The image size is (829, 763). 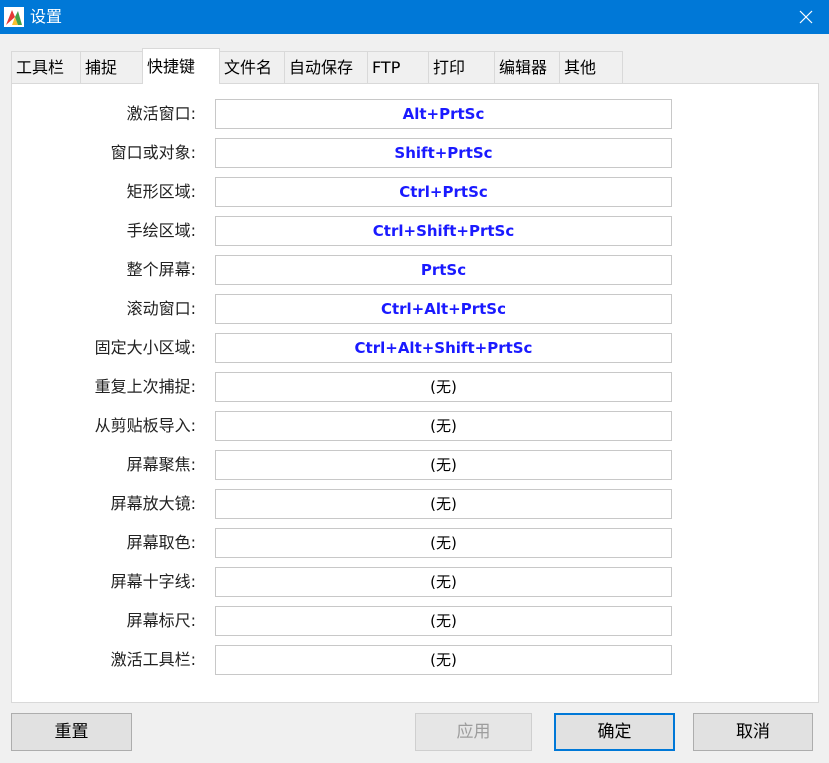 I want to click on title-bar: 设置, so click(x=414, y=17).